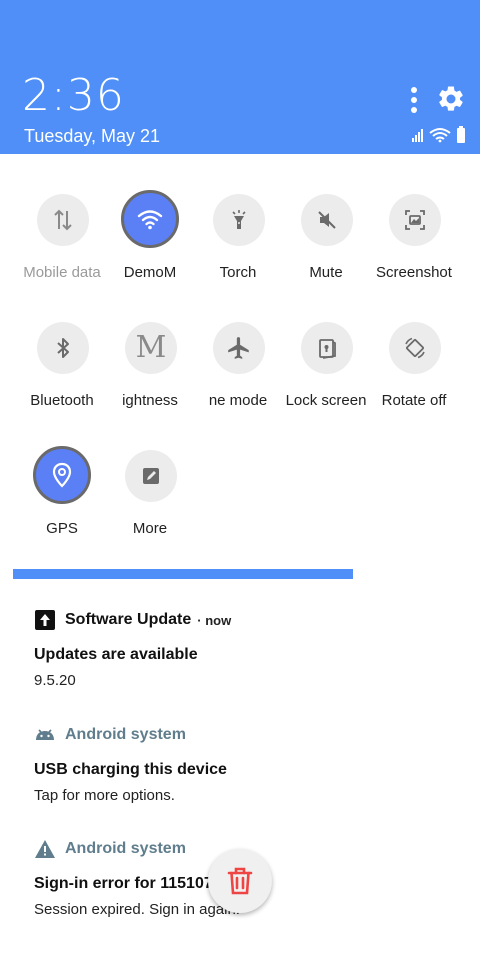 The width and height of the screenshot is (480, 960). Describe the element at coordinates (451, 99) in the screenshot. I see `settings-gear-icon` at that location.